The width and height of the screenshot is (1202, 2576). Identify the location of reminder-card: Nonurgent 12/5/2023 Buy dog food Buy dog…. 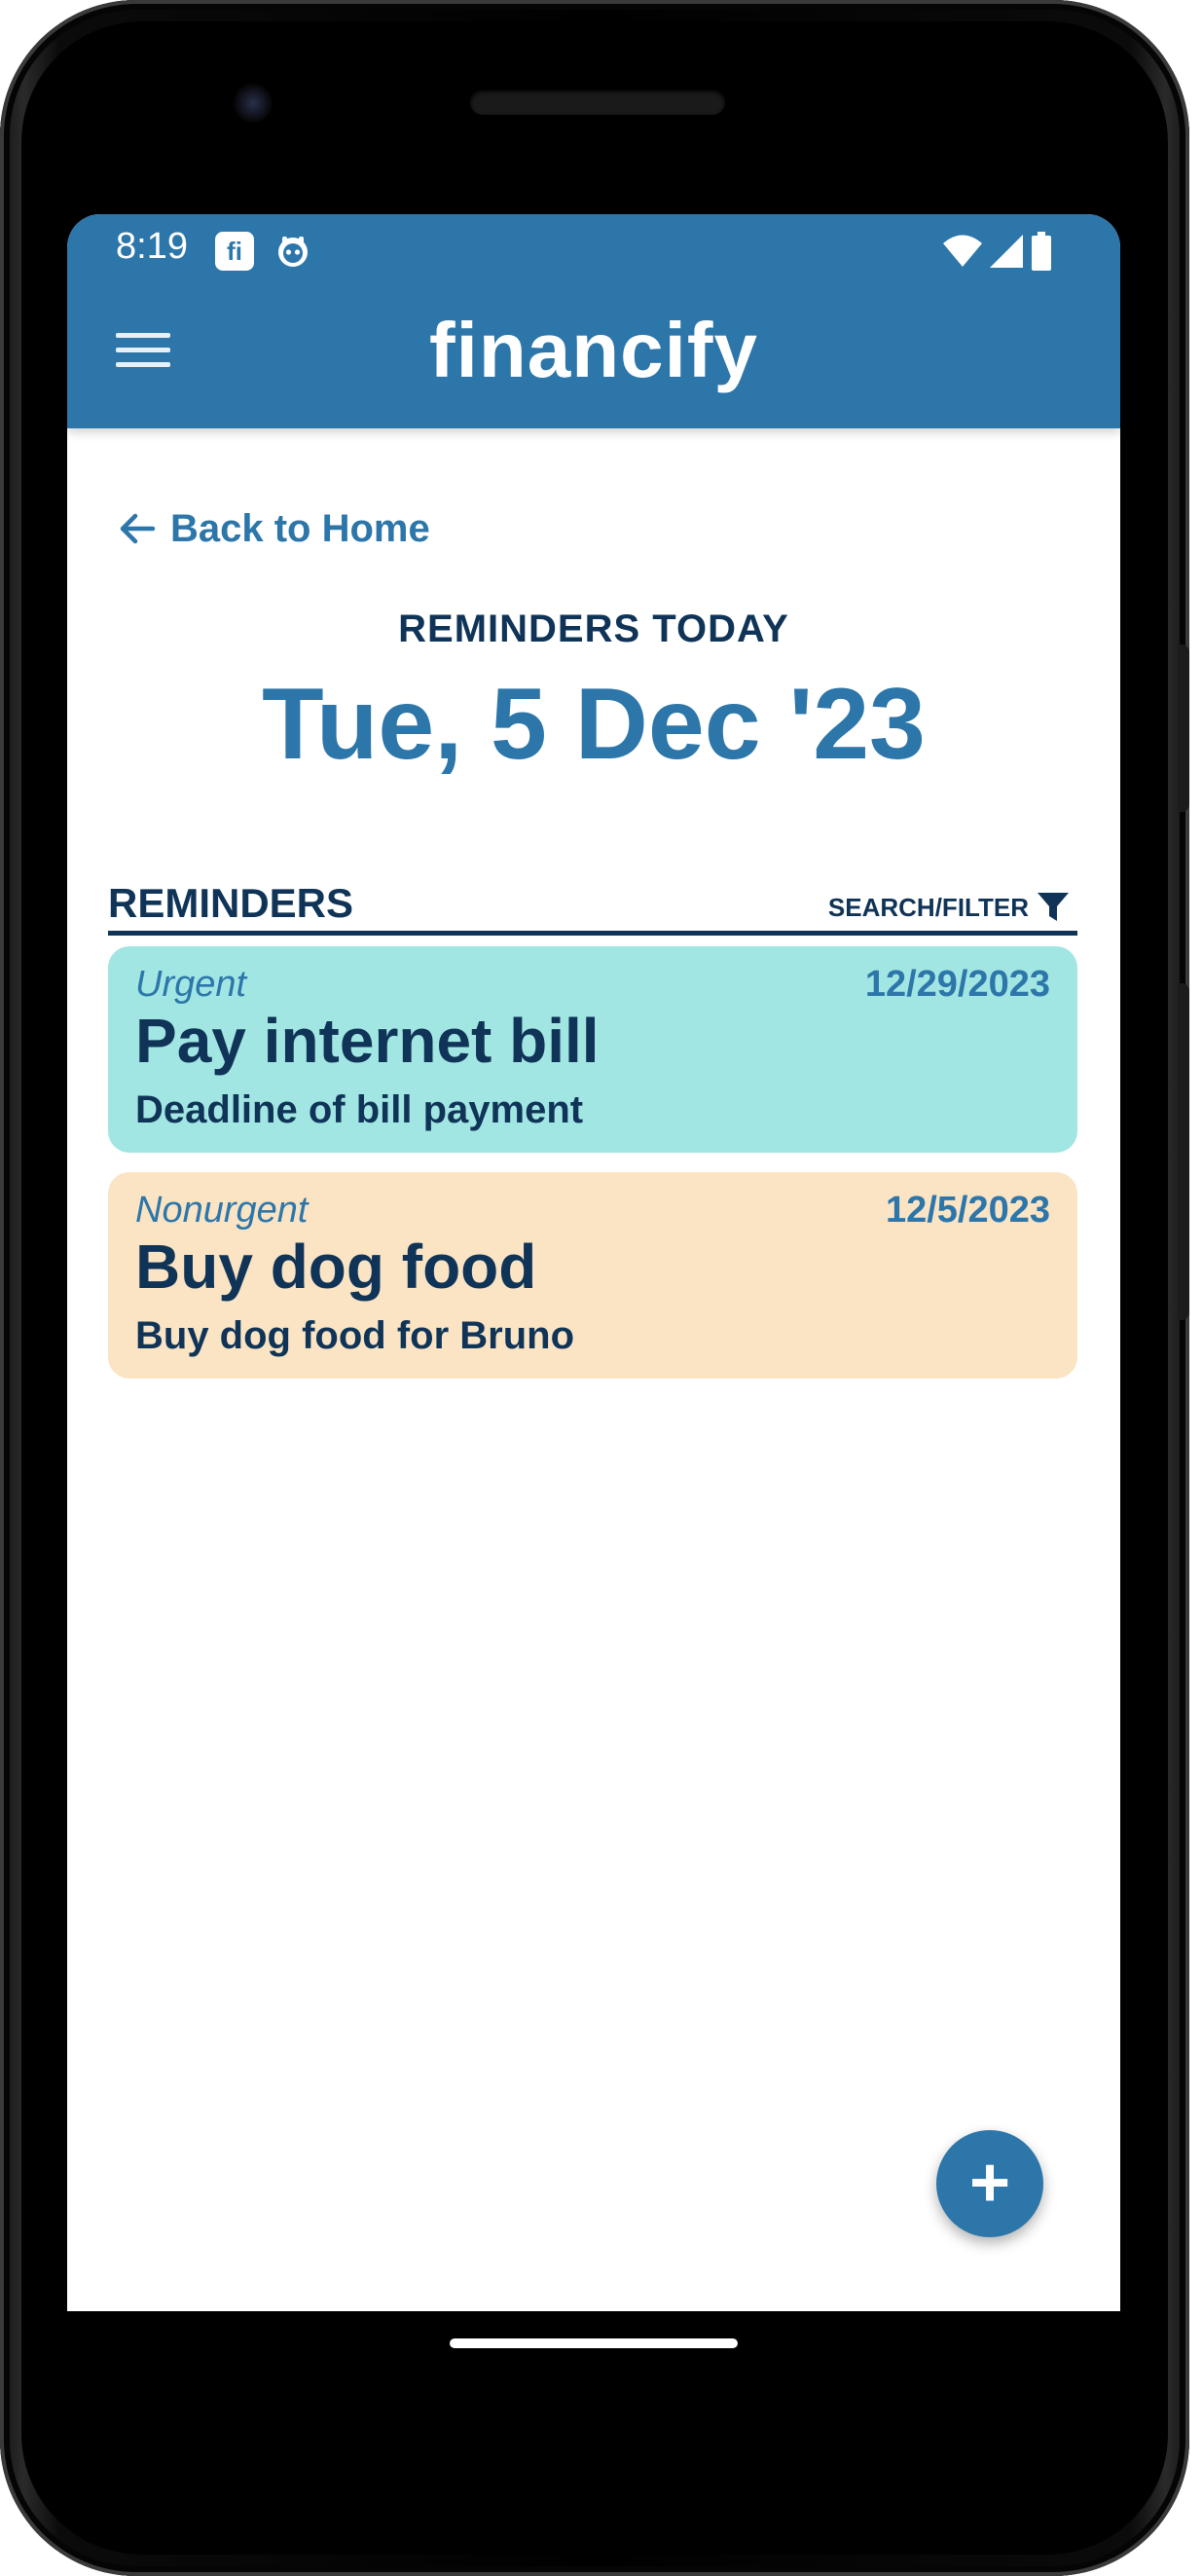
(592, 1275).